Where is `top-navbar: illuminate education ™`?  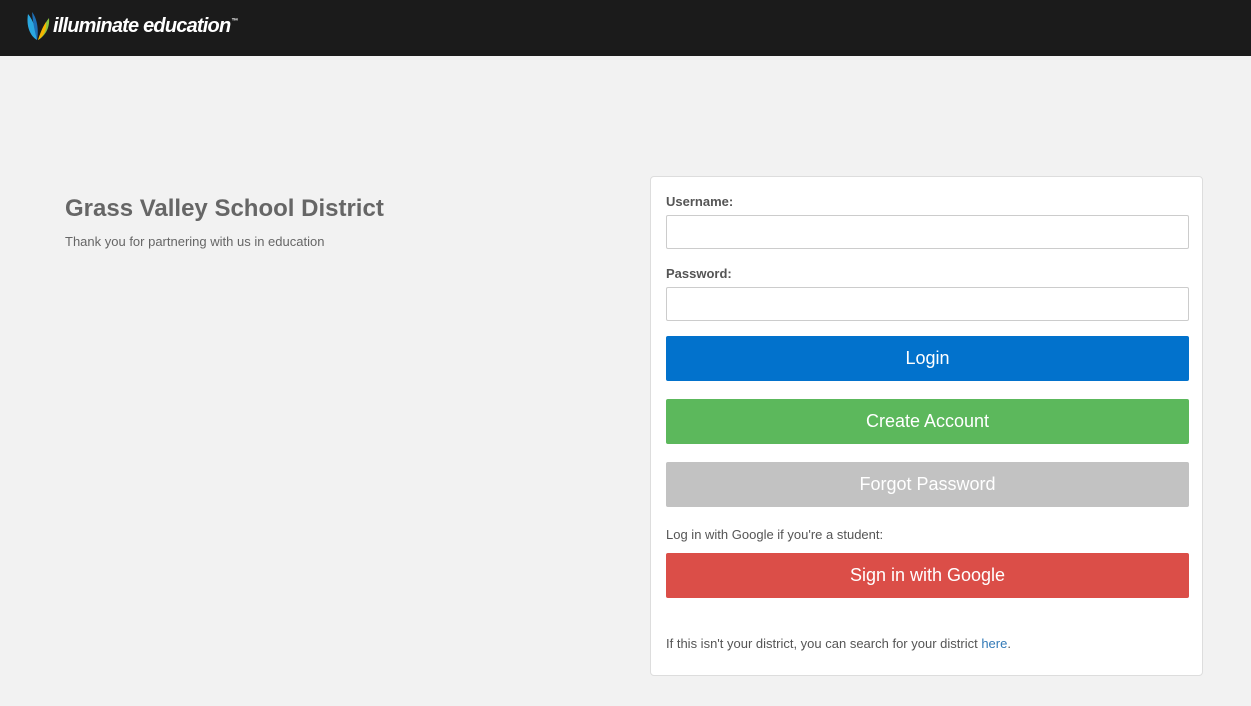
top-navbar: illuminate education ™ is located at coordinates (625, 28).